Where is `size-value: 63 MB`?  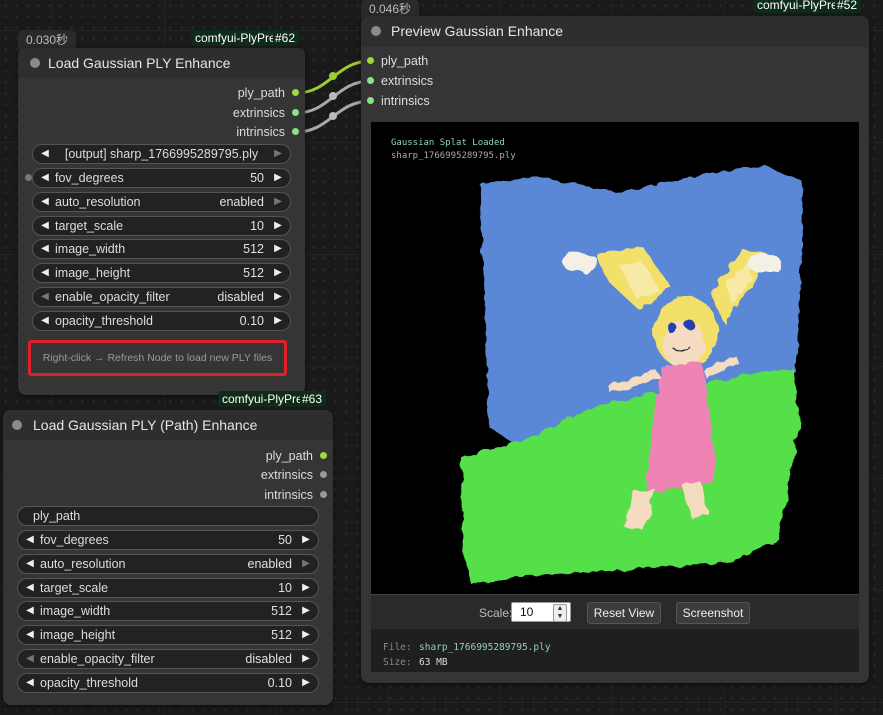 size-value: 63 MB is located at coordinates (433, 662).